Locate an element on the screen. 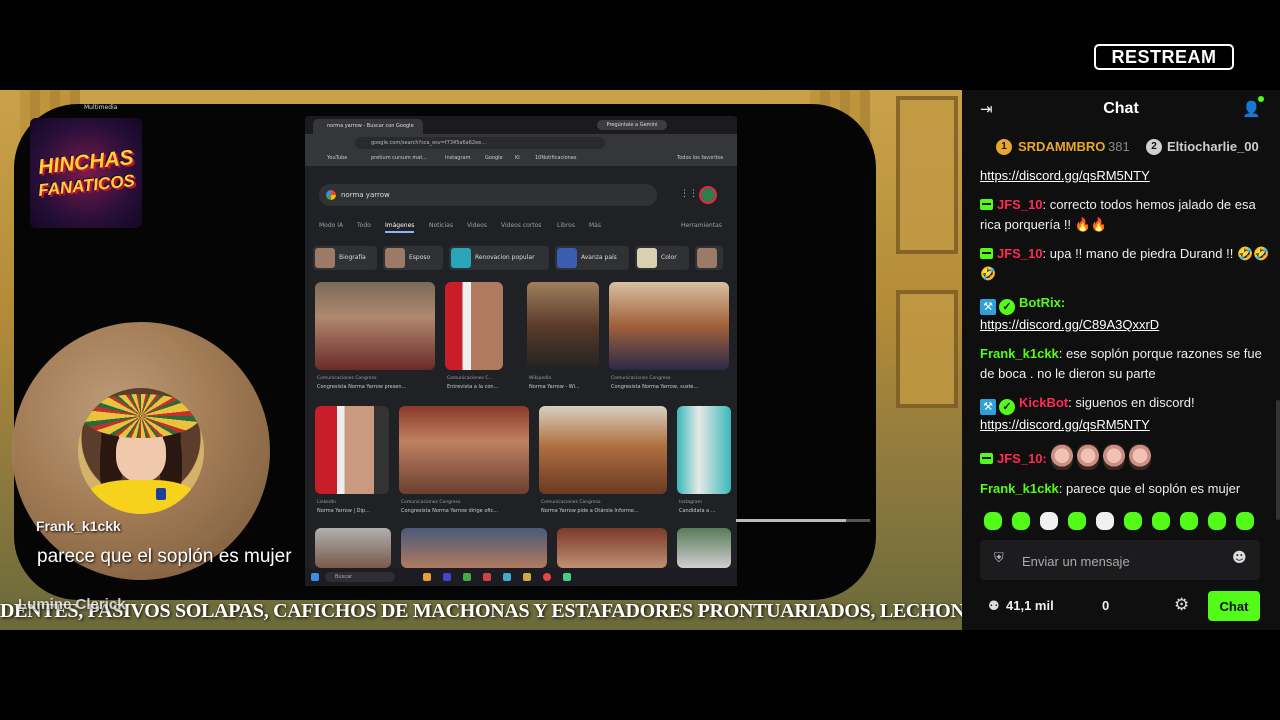  chat-scrollbar is located at coordinates (1278, 460).